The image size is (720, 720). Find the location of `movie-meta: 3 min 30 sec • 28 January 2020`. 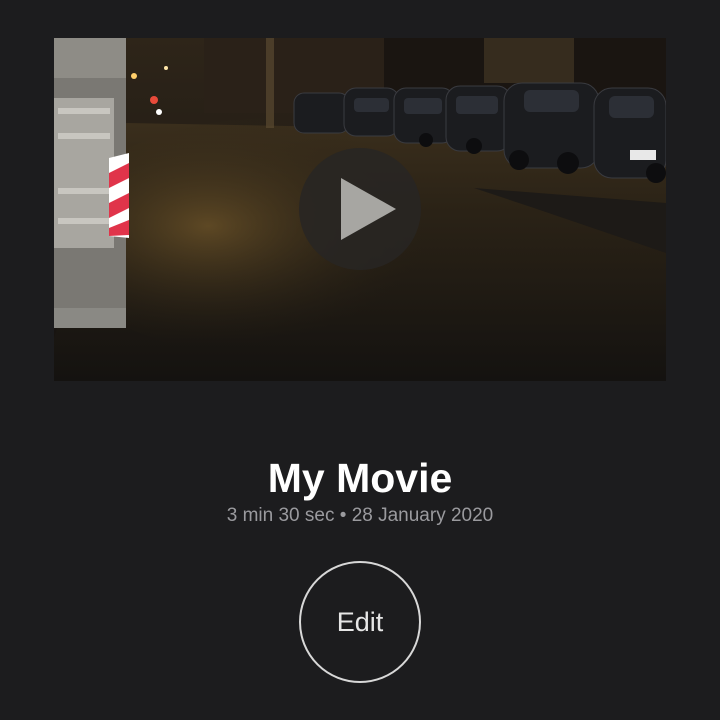

movie-meta: 3 min 30 sec • 28 January 2020 is located at coordinates (360, 516).